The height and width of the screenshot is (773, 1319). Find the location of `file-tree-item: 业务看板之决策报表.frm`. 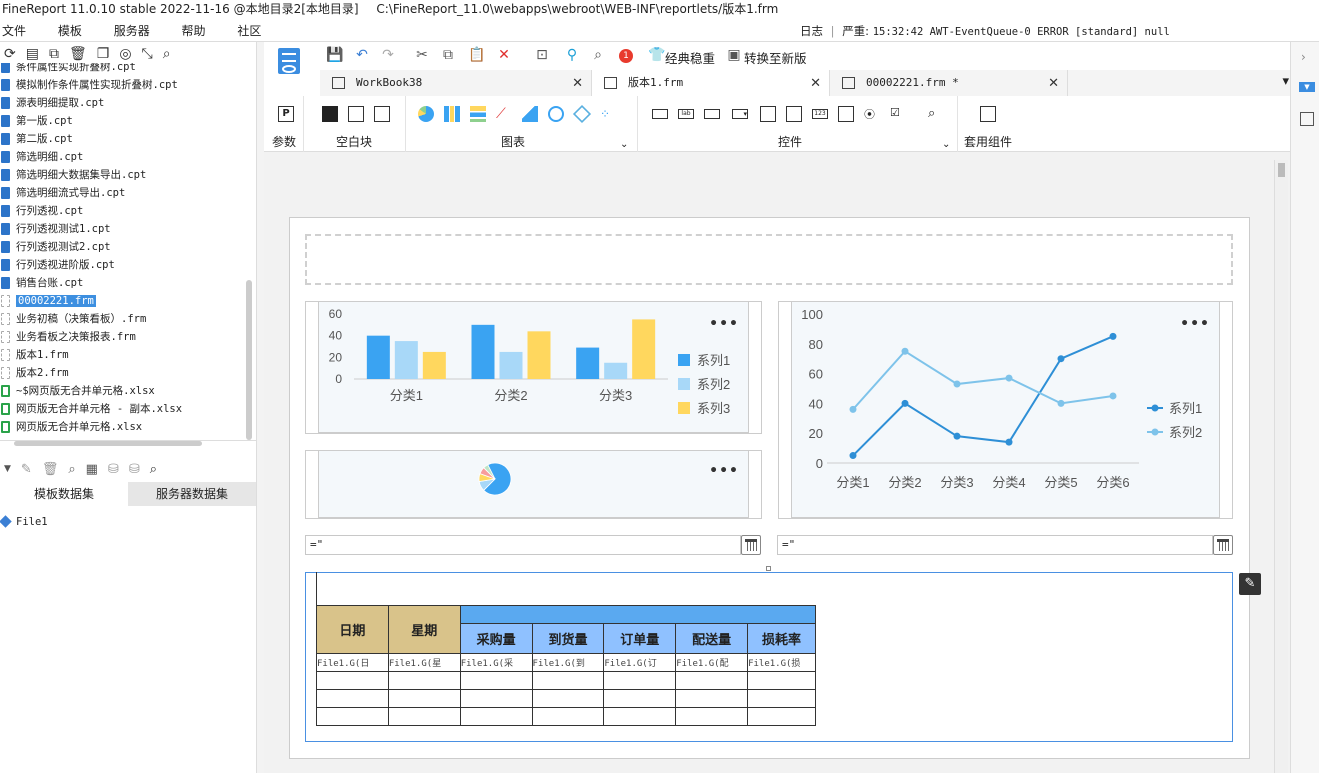

file-tree-item: 业务看板之决策报表.frm is located at coordinates (128, 337).